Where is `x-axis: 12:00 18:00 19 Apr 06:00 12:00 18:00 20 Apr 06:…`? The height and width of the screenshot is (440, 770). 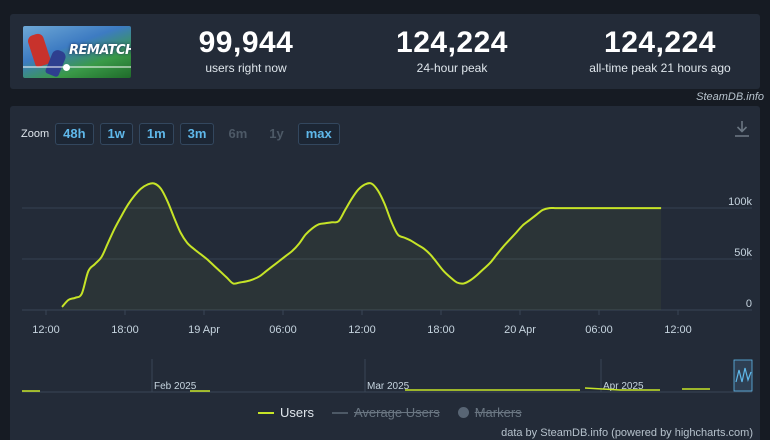 x-axis: 12:00 18:00 19 Apr 06:00 12:00 18:00 20 Apr 06:… is located at coordinates (362, 323).